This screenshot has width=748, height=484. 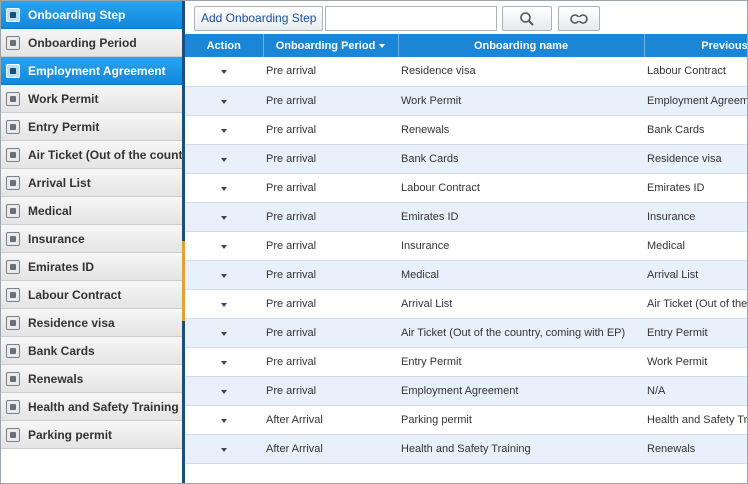 I want to click on previous-cell: Bank Cards, so click(x=695, y=130).